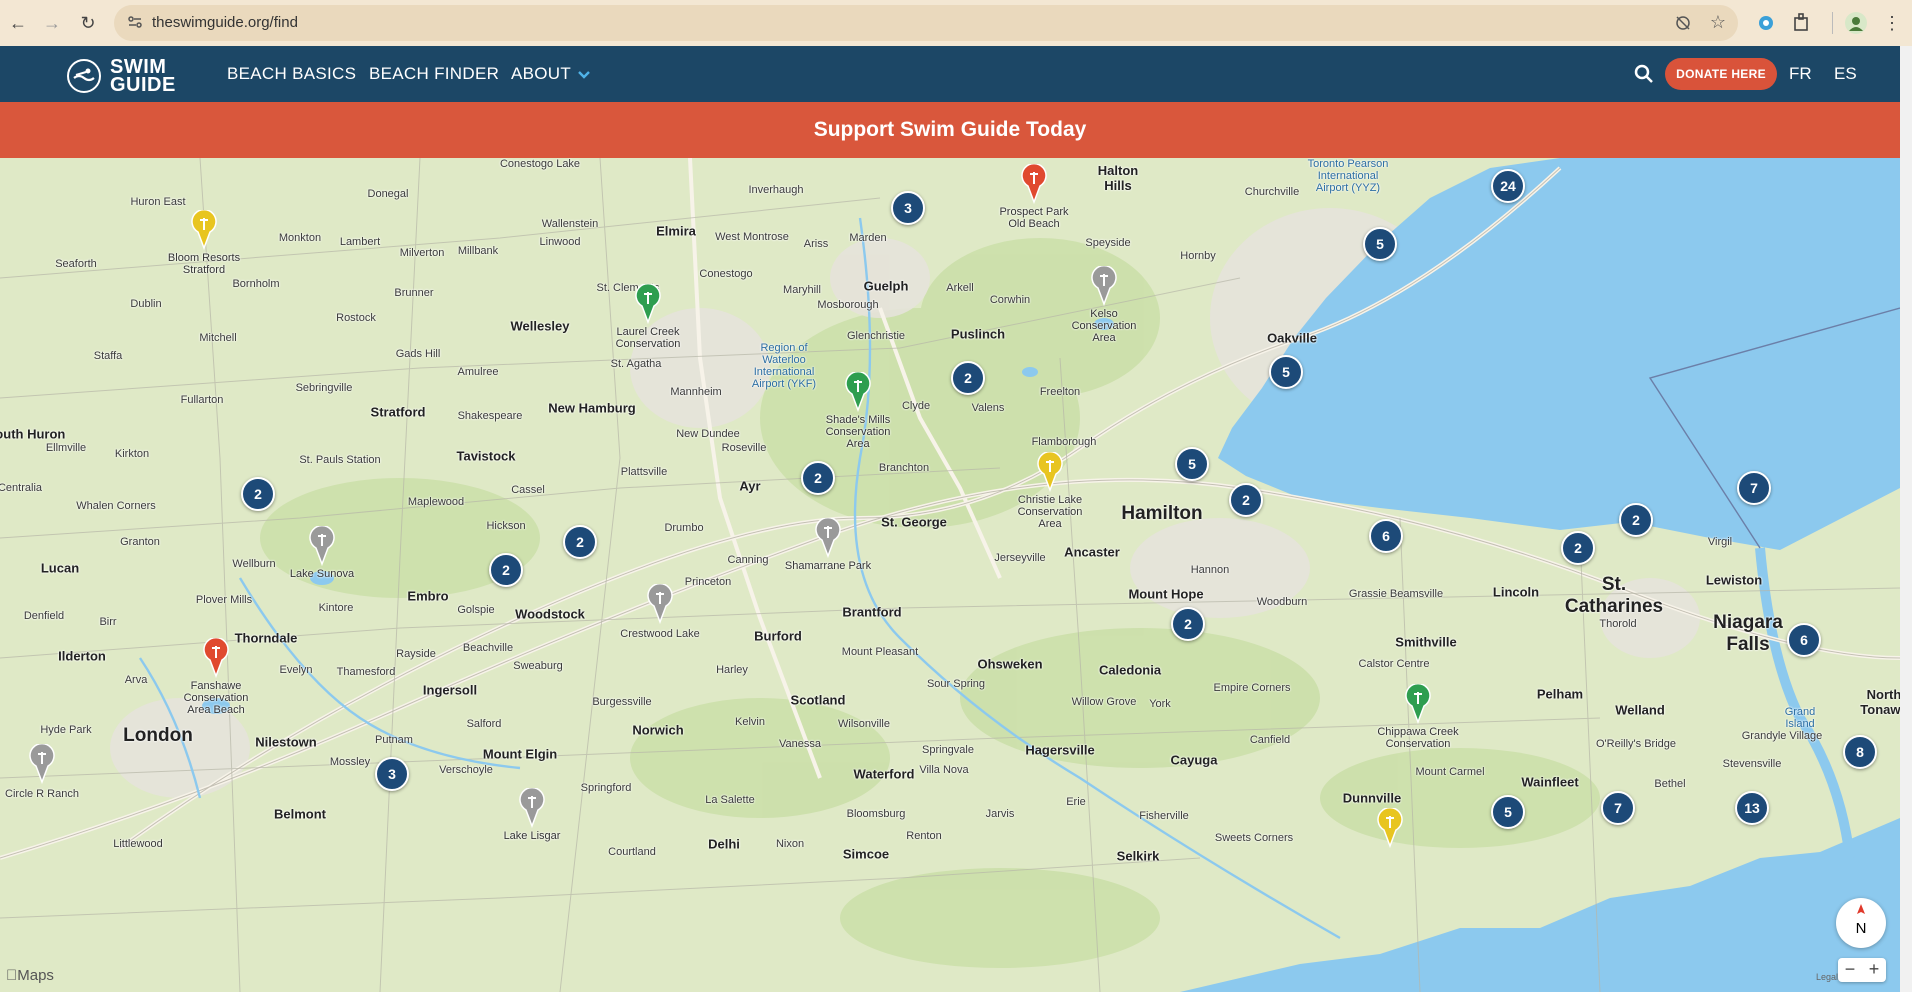  I want to click on place-label: Sweaburg, so click(538, 666).